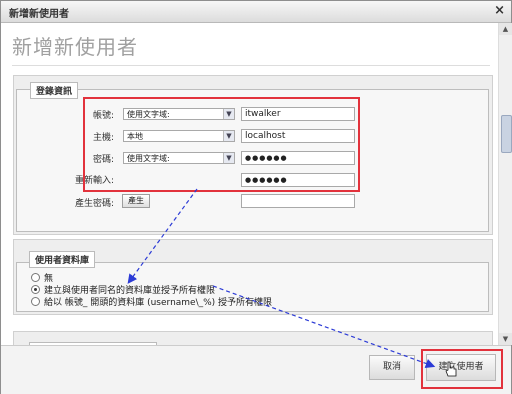 The width and height of the screenshot is (512, 394). Describe the element at coordinates (162, 236) in the screenshot. I see `arrow-login-to-database` at that location.